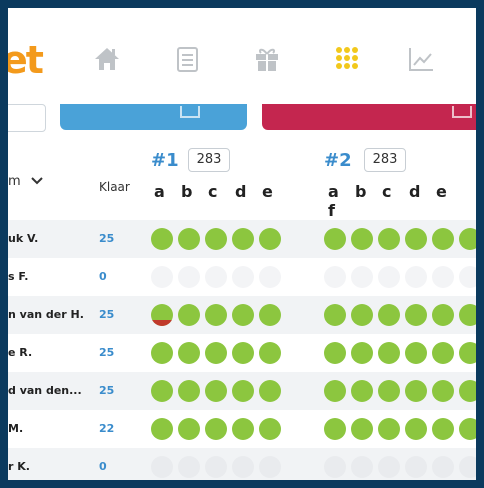  I want to click on lesson-letter: a, so click(333, 191).